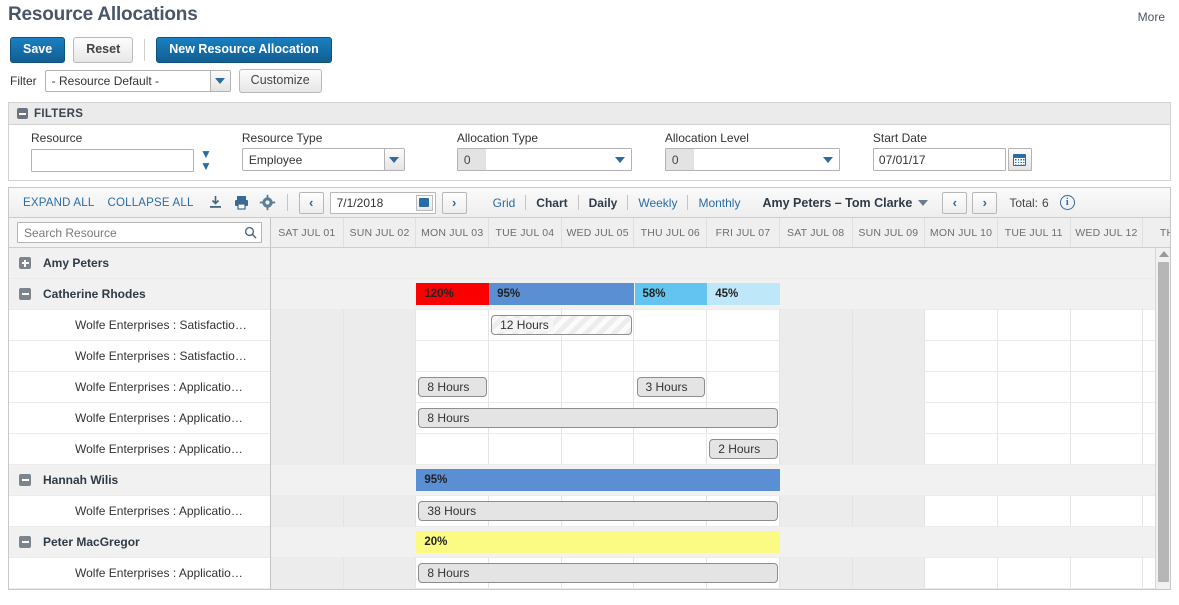 The height and width of the screenshot is (605, 1179). What do you see at coordinates (25, 263) in the screenshot?
I see `expand-icon` at bounding box center [25, 263].